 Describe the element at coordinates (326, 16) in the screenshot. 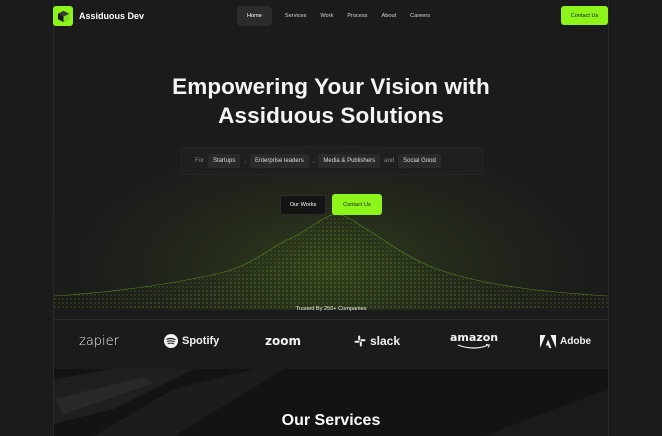

I see `nav-work: Work` at that location.